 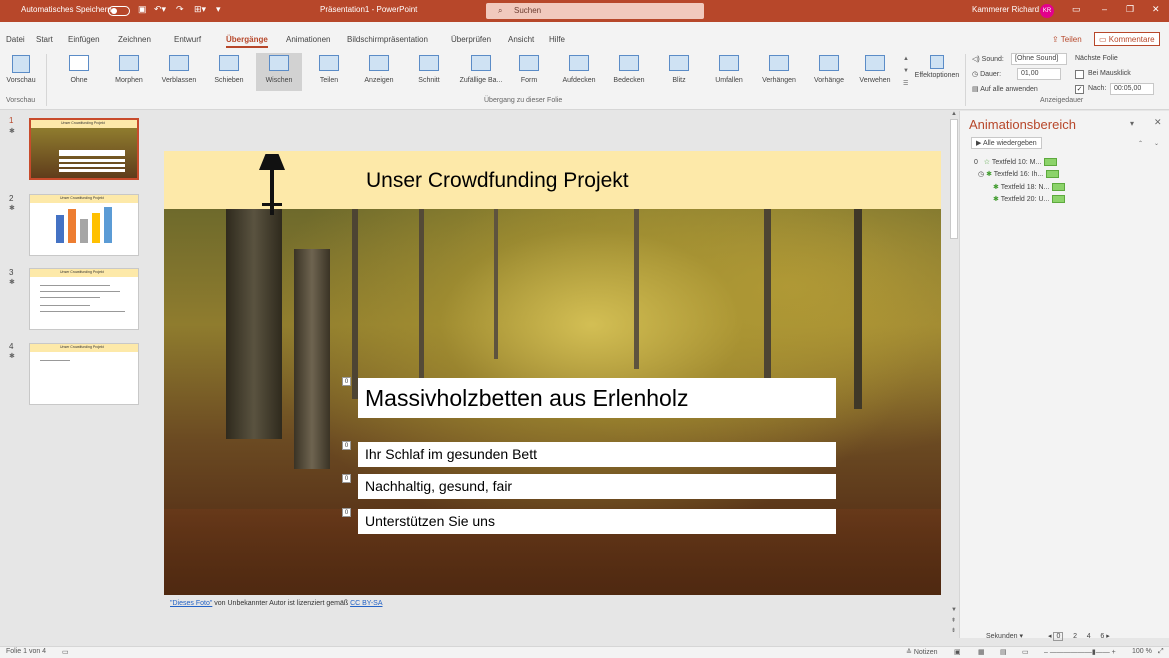 I want to click on tab-entwurf: Entwurf, so click(x=187, y=39).